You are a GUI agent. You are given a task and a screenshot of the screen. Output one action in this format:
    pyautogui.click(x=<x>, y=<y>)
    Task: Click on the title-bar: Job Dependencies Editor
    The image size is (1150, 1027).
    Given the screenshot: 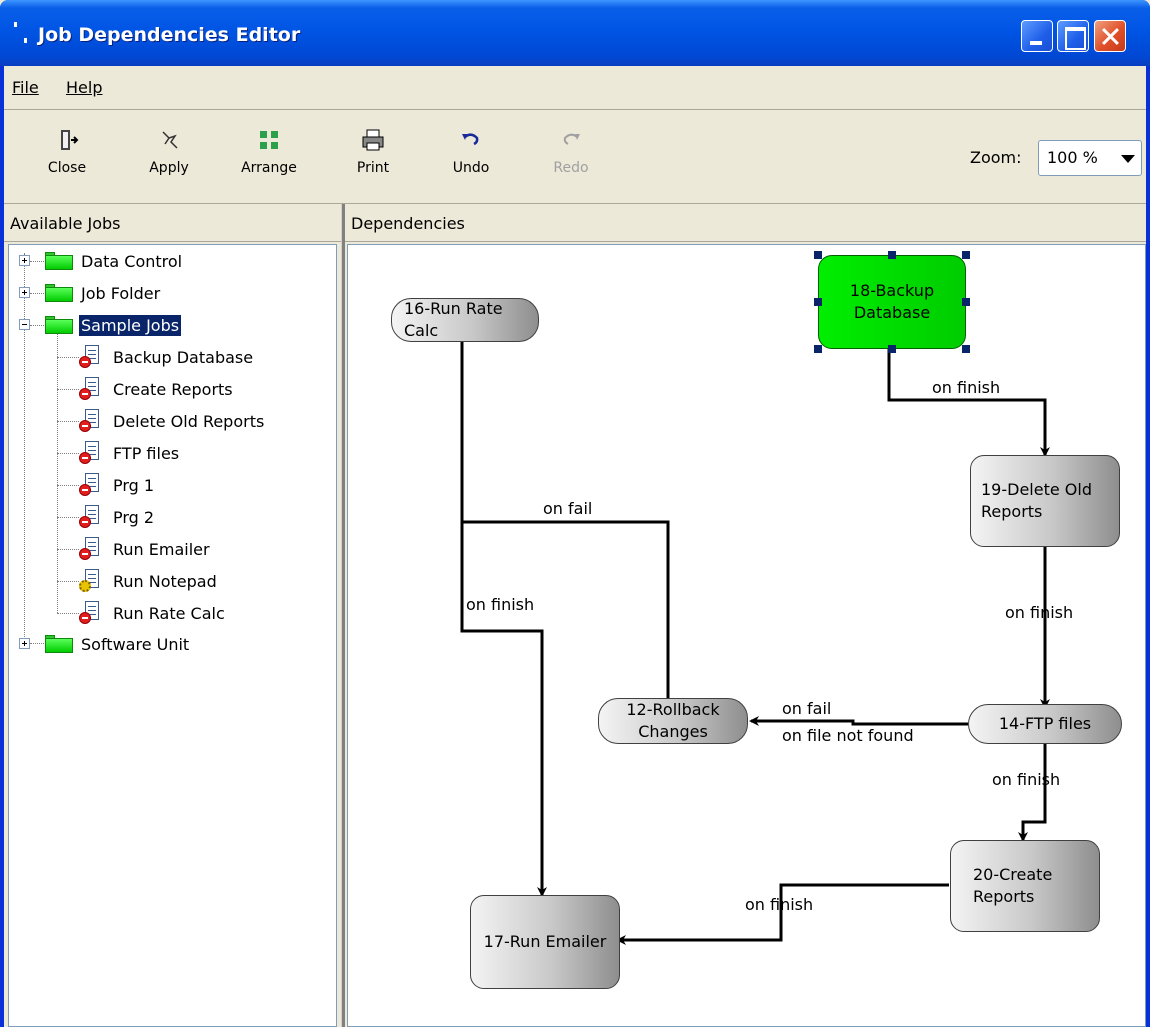 What is the action you would take?
    pyautogui.click(x=575, y=33)
    